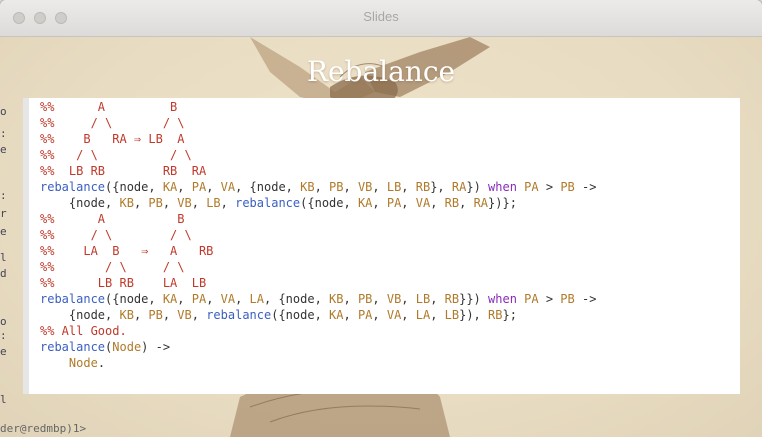 The height and width of the screenshot is (437, 762). I want to click on code-token-plain: },, so click(441, 187).